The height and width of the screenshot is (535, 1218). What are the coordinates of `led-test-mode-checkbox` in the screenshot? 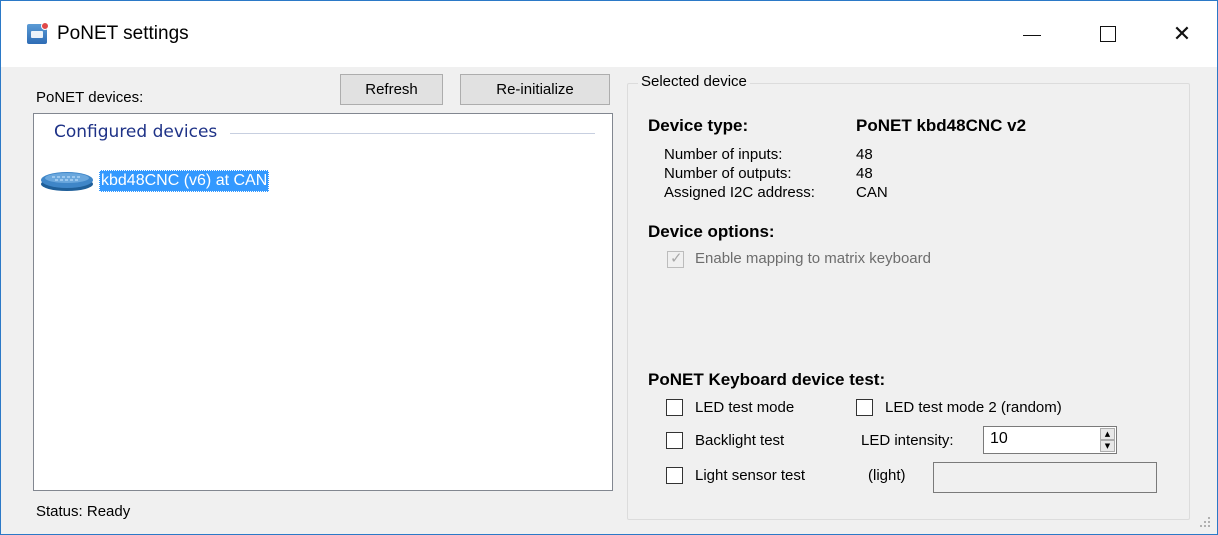 It's located at (674, 407).